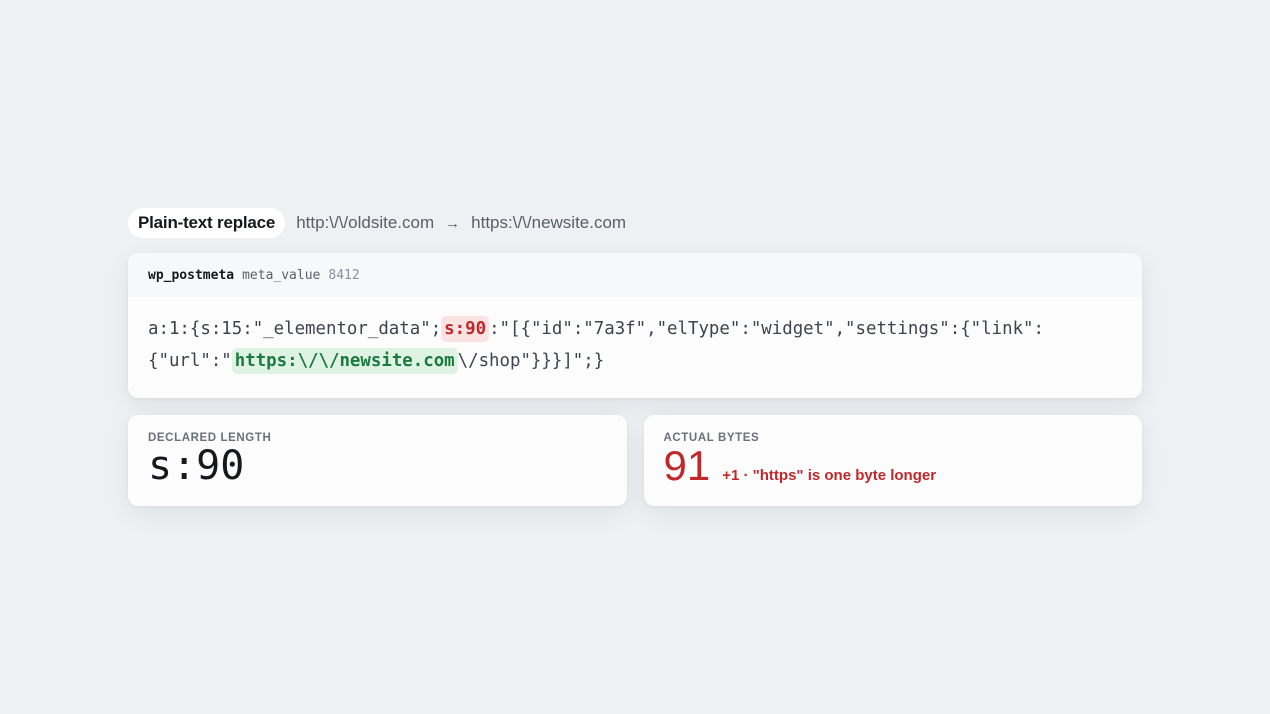  Describe the element at coordinates (365, 222) in the screenshot. I see `from-url: http:\/\/oldsite.com` at that location.